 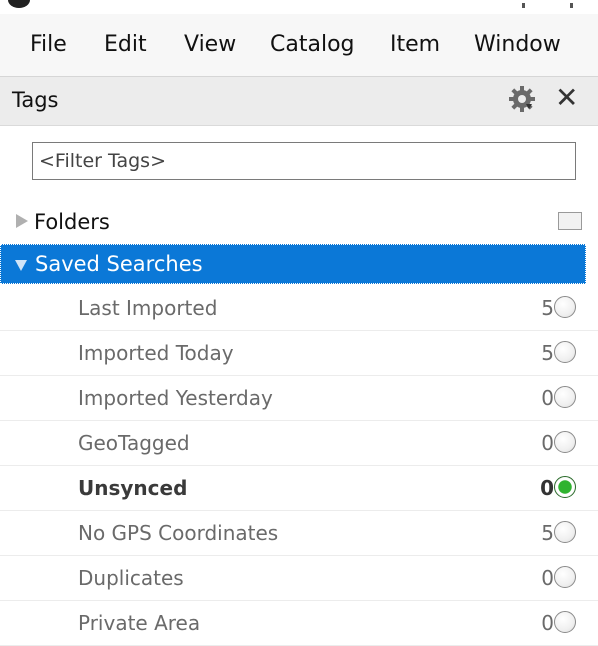 I want to click on saved-search-item: Private Area 0, so click(x=299, y=623).